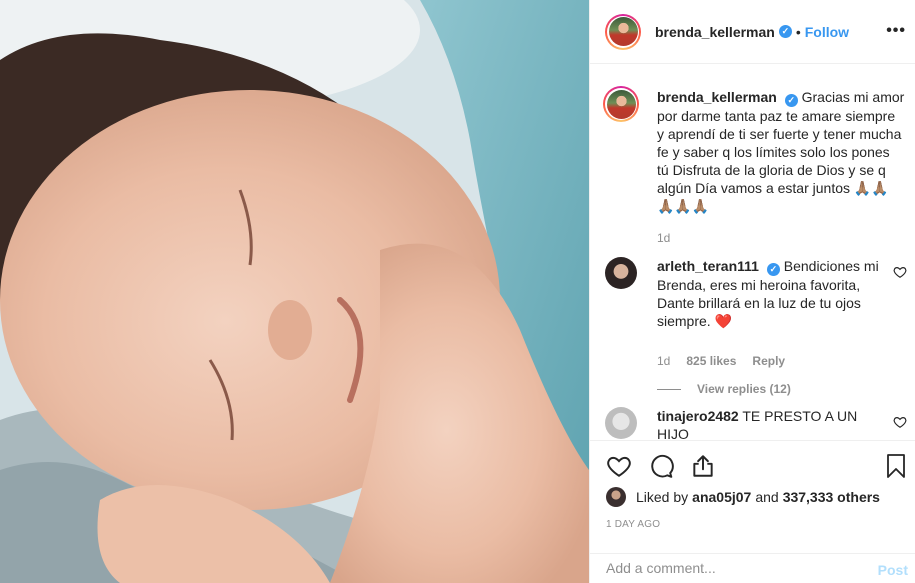  I want to click on comment-item: tinajero2482 TE PRESTO A UN HIJO, so click(756, 423).